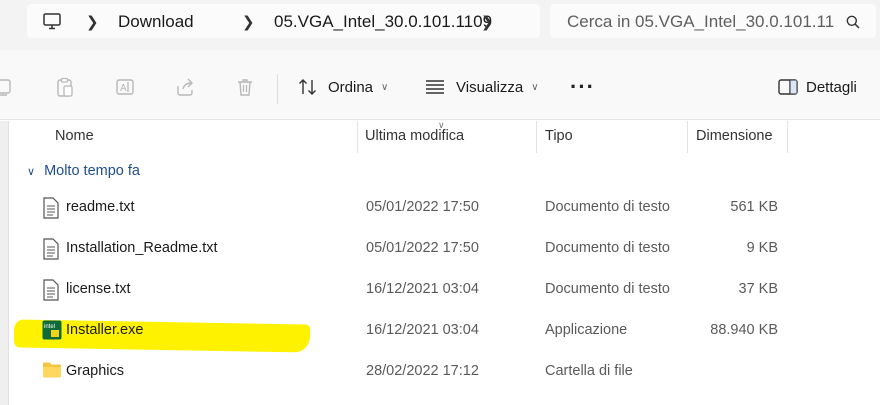 The height and width of the screenshot is (405, 880). What do you see at coordinates (51, 372) in the screenshot?
I see `folder-icon` at bounding box center [51, 372].